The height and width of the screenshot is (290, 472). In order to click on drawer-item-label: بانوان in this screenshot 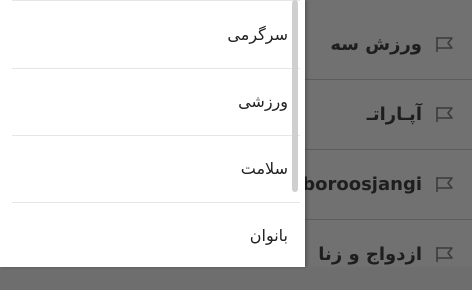, I will do `click(268, 235)`.